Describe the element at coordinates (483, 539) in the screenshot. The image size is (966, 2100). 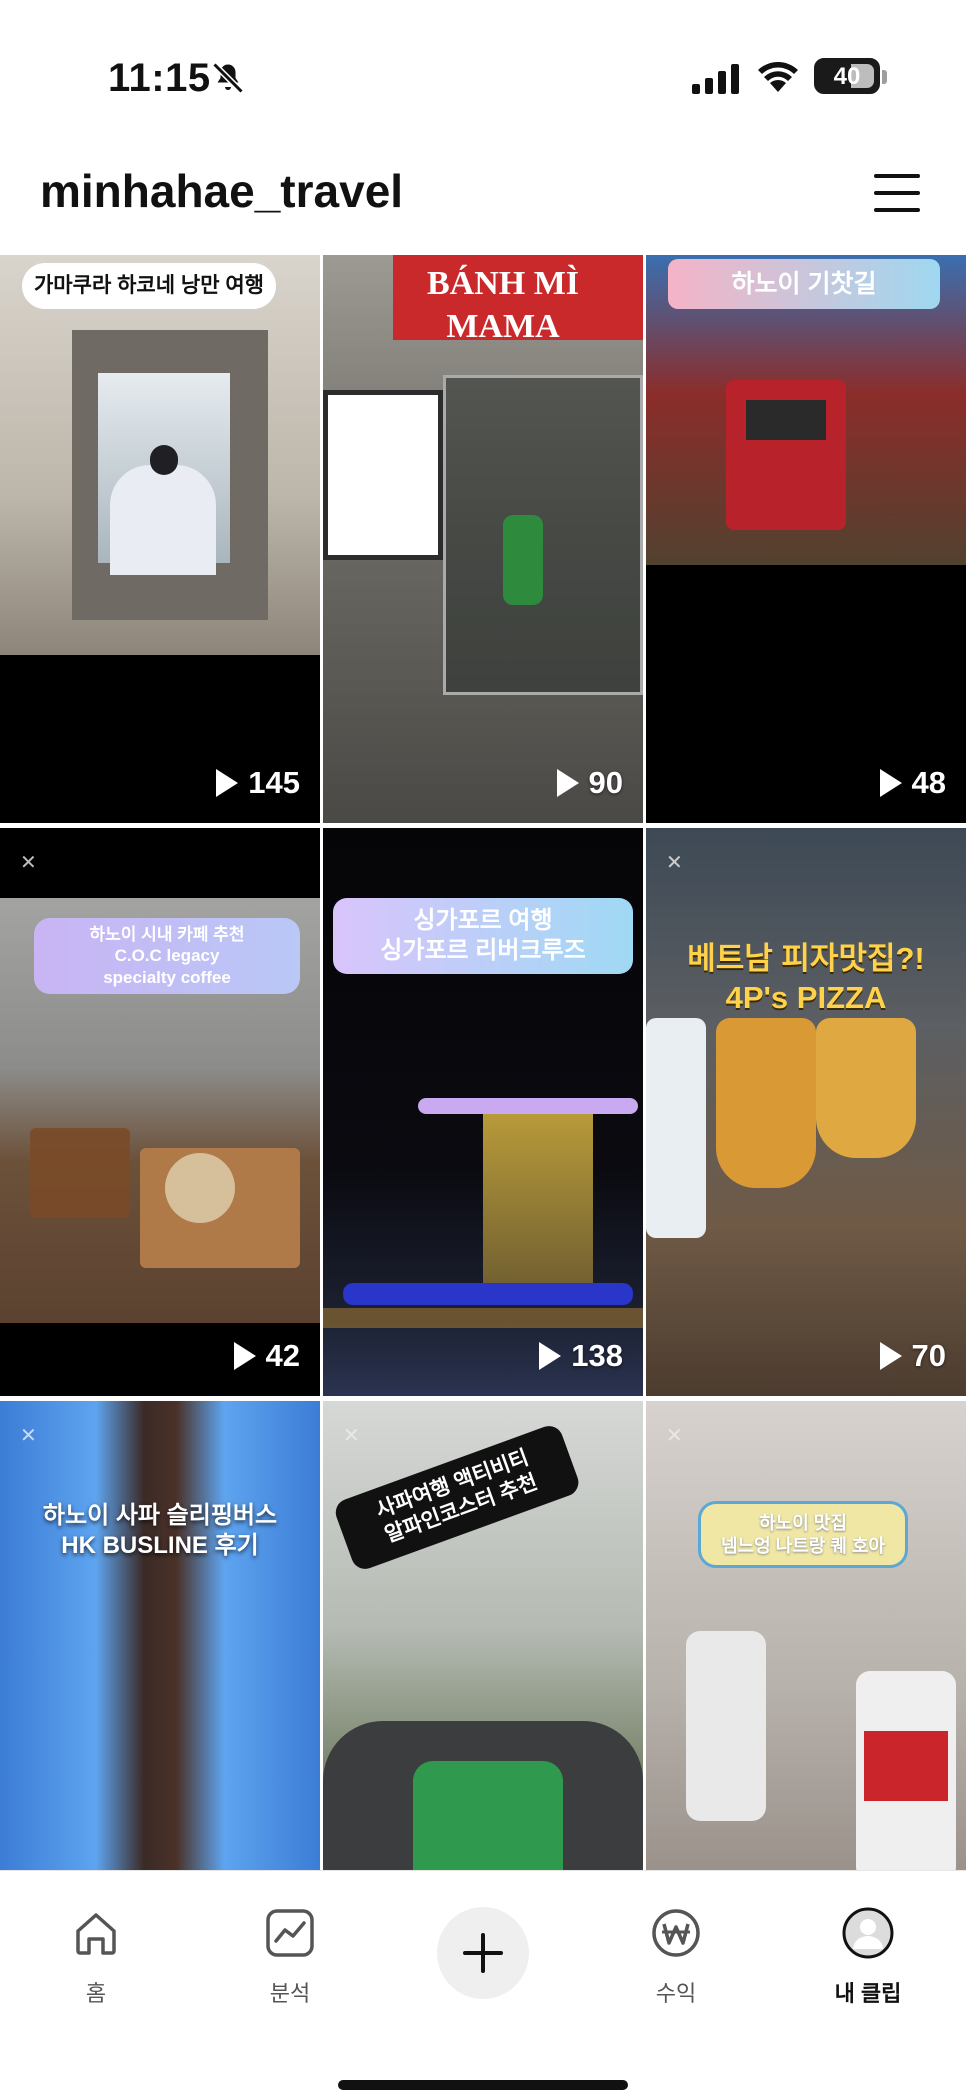
I see `video-tile: BÁNH MÌ MAMA 90` at that location.